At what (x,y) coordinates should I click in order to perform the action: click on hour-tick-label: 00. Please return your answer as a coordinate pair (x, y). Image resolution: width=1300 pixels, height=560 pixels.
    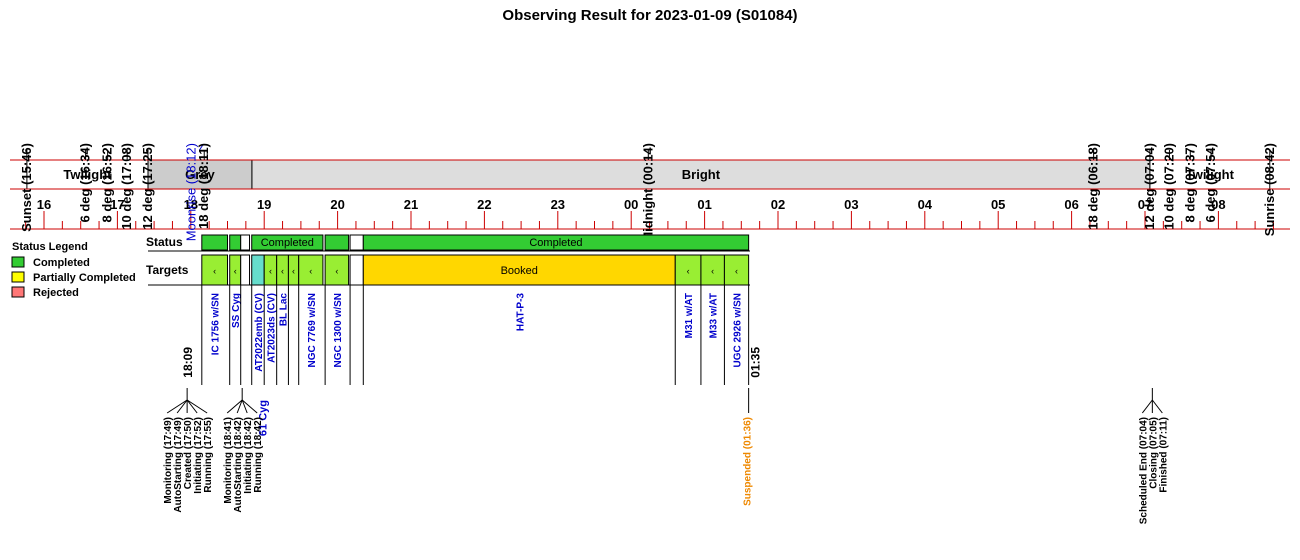
    Looking at the image, I should click on (631, 204).